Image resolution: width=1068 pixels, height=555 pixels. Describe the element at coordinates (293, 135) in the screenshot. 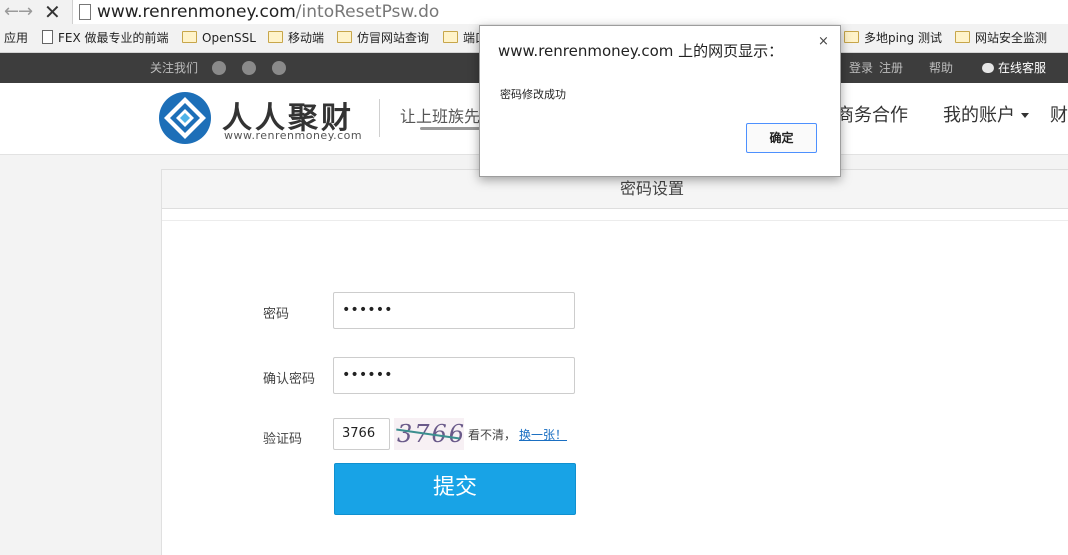

I see `logo-subtitle: www.renrenmoney.com` at that location.